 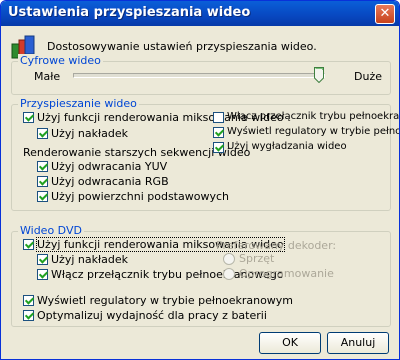 What do you see at coordinates (51, 230) in the screenshot?
I see `dvd-legend: Wideo DVD` at bounding box center [51, 230].